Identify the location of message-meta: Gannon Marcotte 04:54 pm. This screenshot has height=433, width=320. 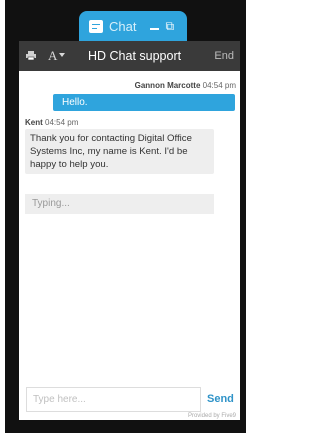
(185, 85).